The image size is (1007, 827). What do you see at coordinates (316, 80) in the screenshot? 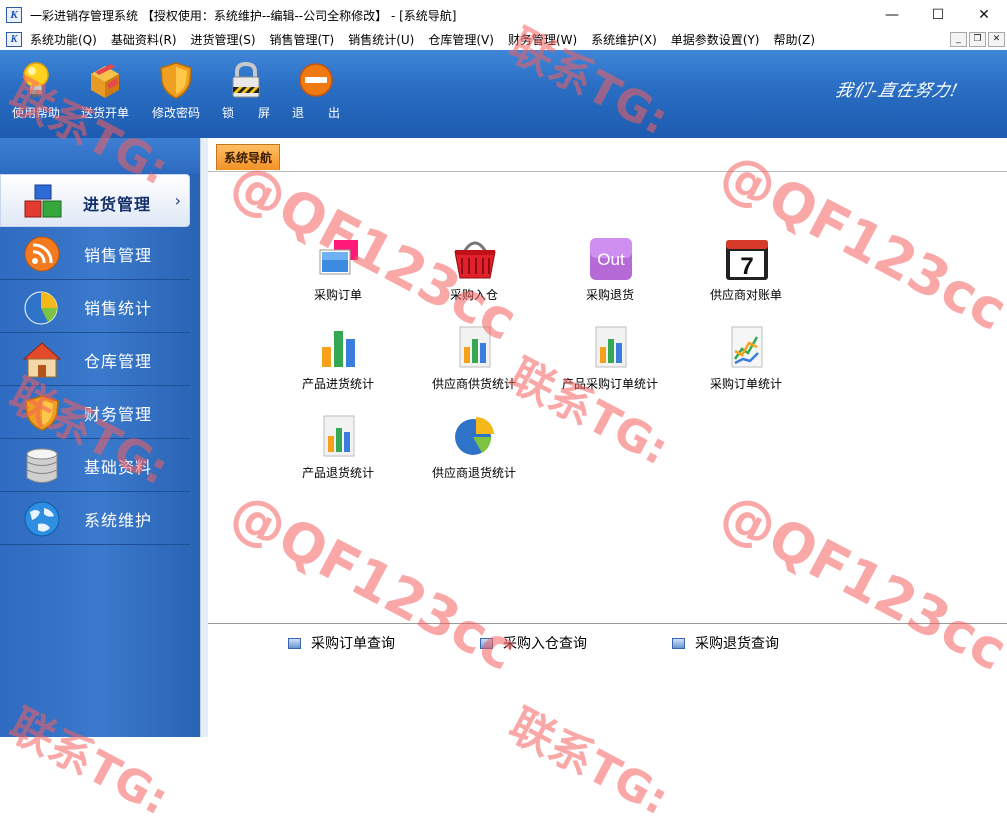
I see `exit-icon` at bounding box center [316, 80].